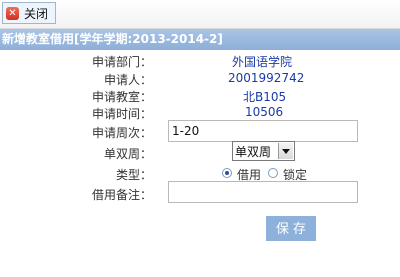 This screenshot has width=400, height=277. What do you see at coordinates (264, 112) in the screenshot?
I see `time-value: 10506` at bounding box center [264, 112].